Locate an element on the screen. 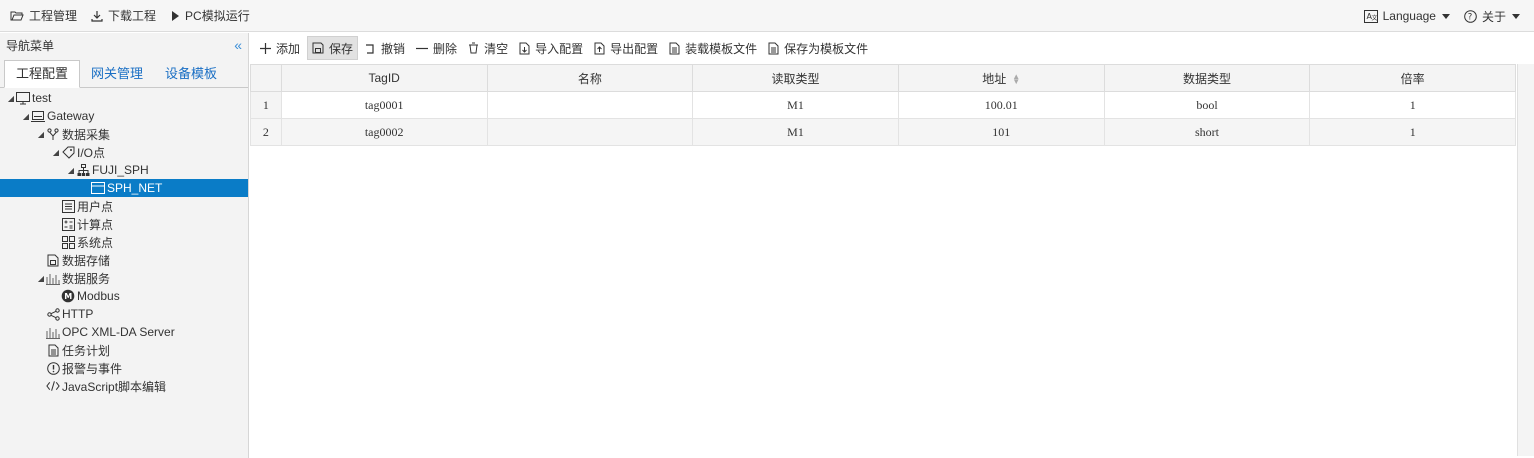  tree-node-label: 数据存储 is located at coordinates (86, 260).